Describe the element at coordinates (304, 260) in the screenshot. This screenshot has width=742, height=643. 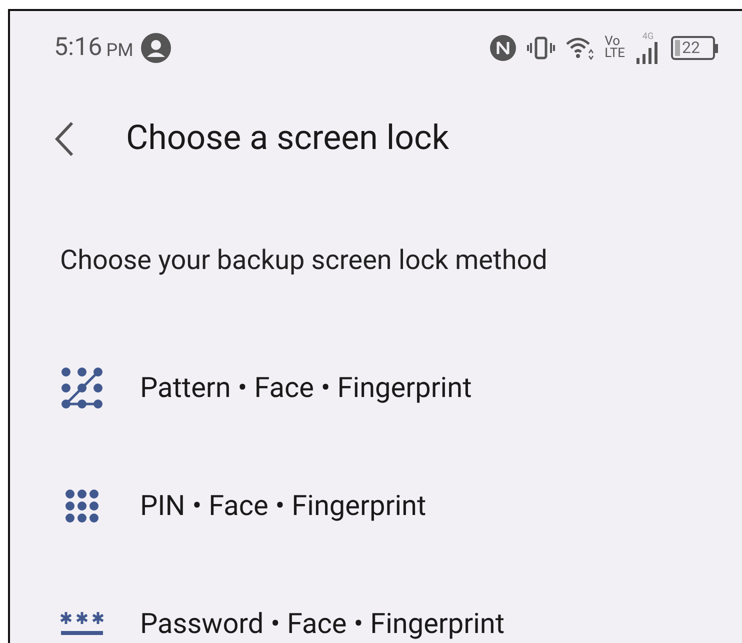
I see `subtitle: Choose your backup screen lock method` at that location.